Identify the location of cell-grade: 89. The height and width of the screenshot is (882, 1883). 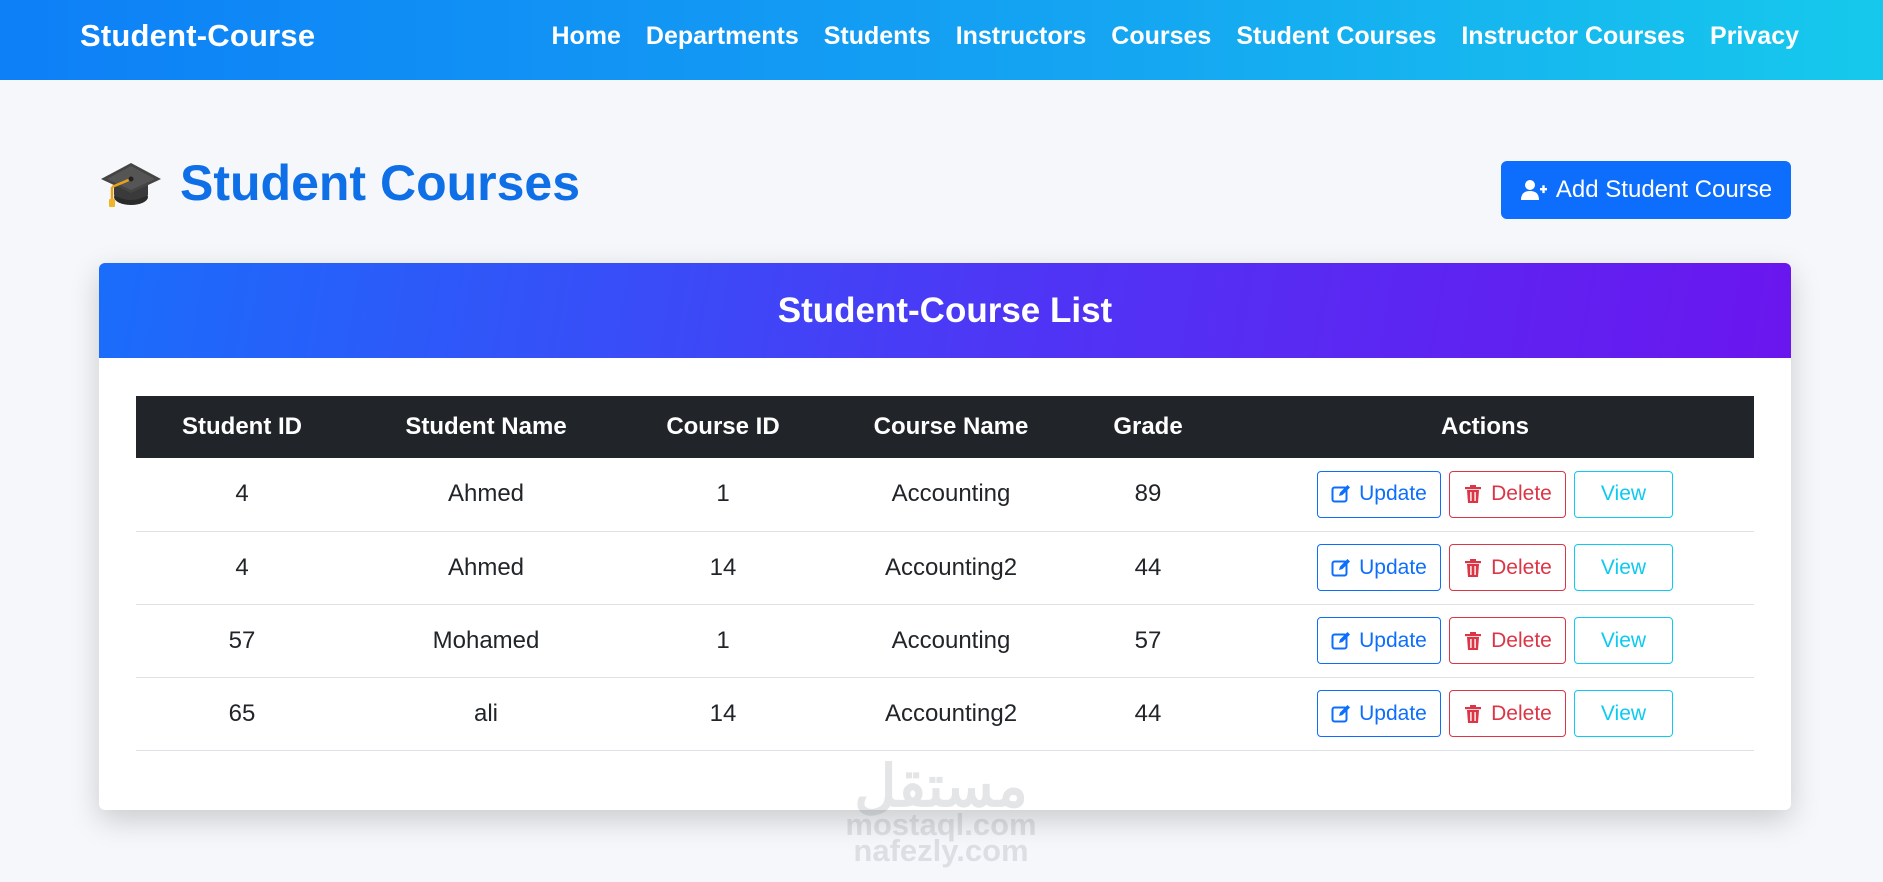
(1148, 495).